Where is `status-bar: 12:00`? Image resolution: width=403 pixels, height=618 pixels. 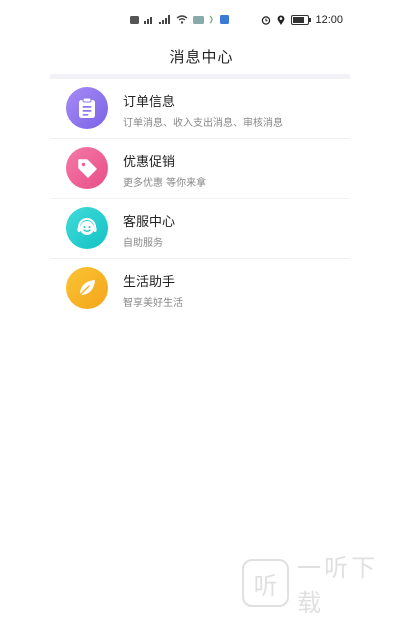
status-bar: 12:00 is located at coordinates (201, 20).